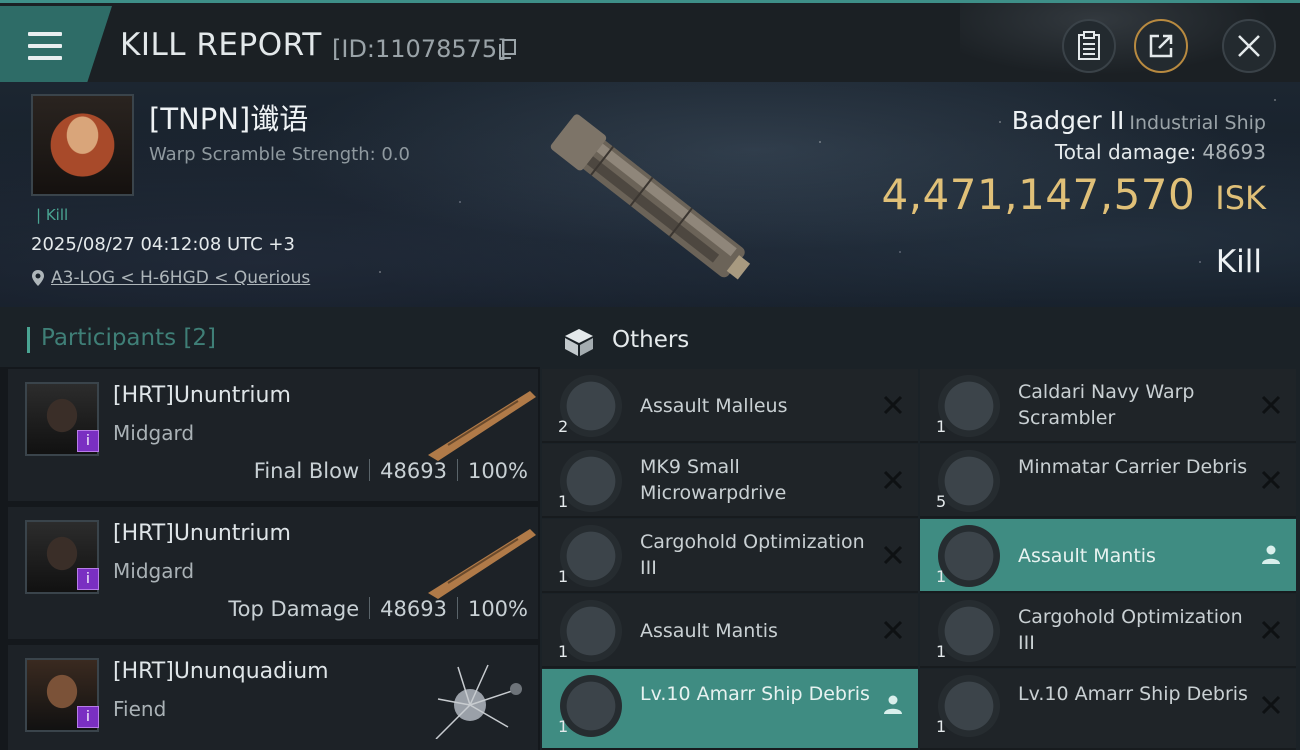 Image resolution: width=1300 pixels, height=750 pixels. What do you see at coordinates (1240, 198) in the screenshot?
I see `isk-unit: ISK` at bounding box center [1240, 198].